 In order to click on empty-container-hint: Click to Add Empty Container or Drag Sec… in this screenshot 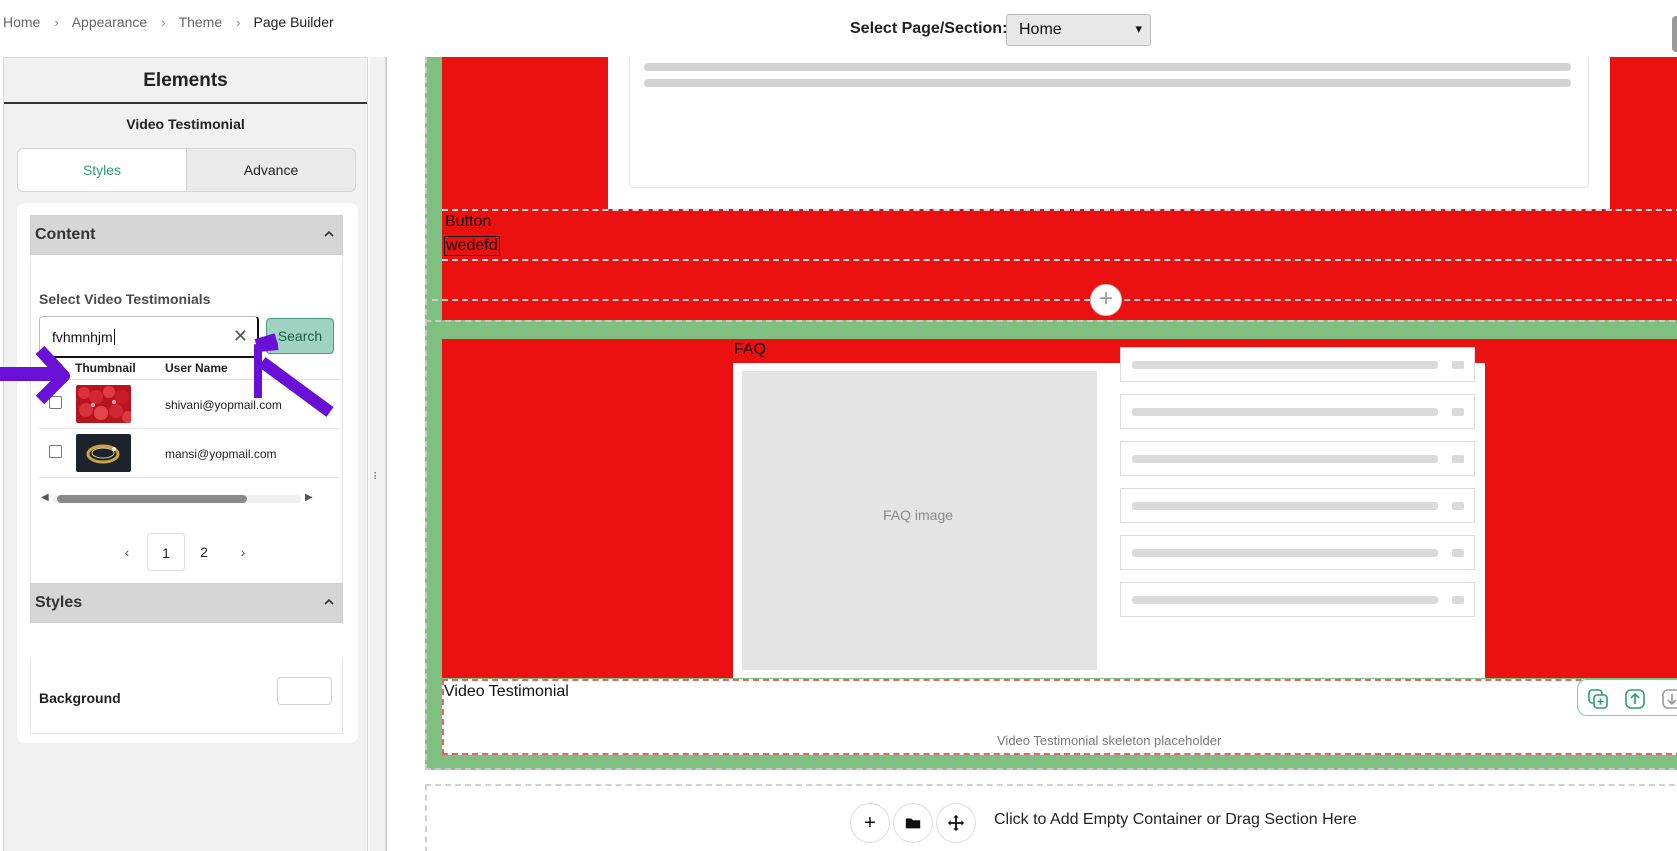, I will do `click(1175, 819)`.